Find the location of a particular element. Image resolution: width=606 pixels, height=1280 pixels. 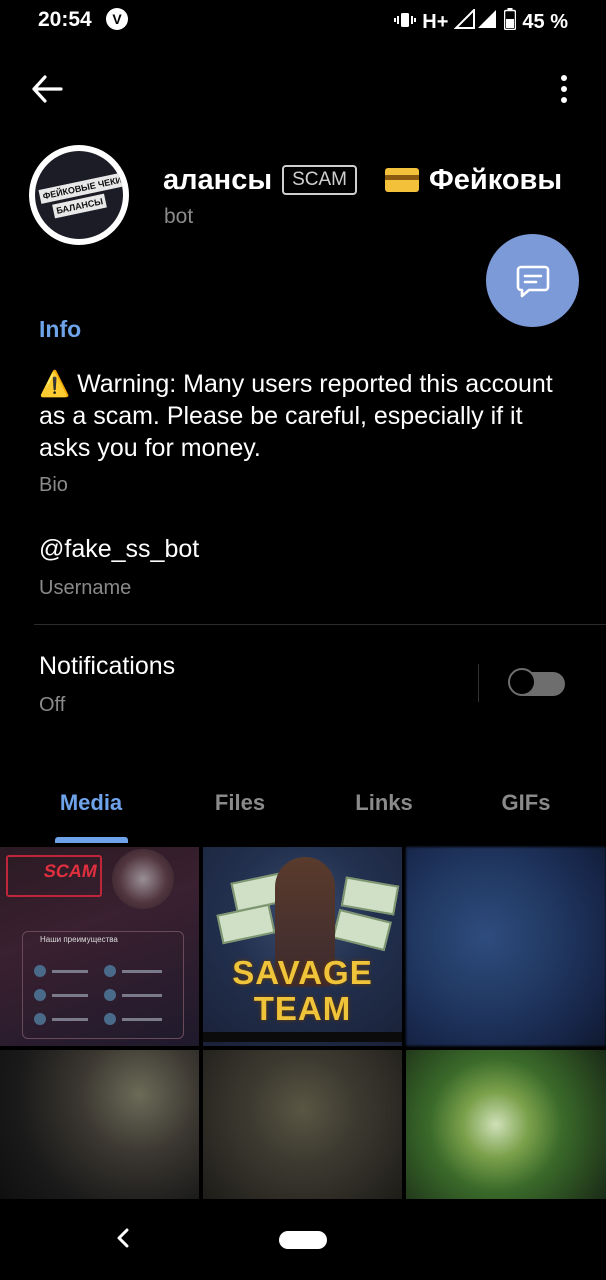

battery-icon is located at coordinates (510, 22).